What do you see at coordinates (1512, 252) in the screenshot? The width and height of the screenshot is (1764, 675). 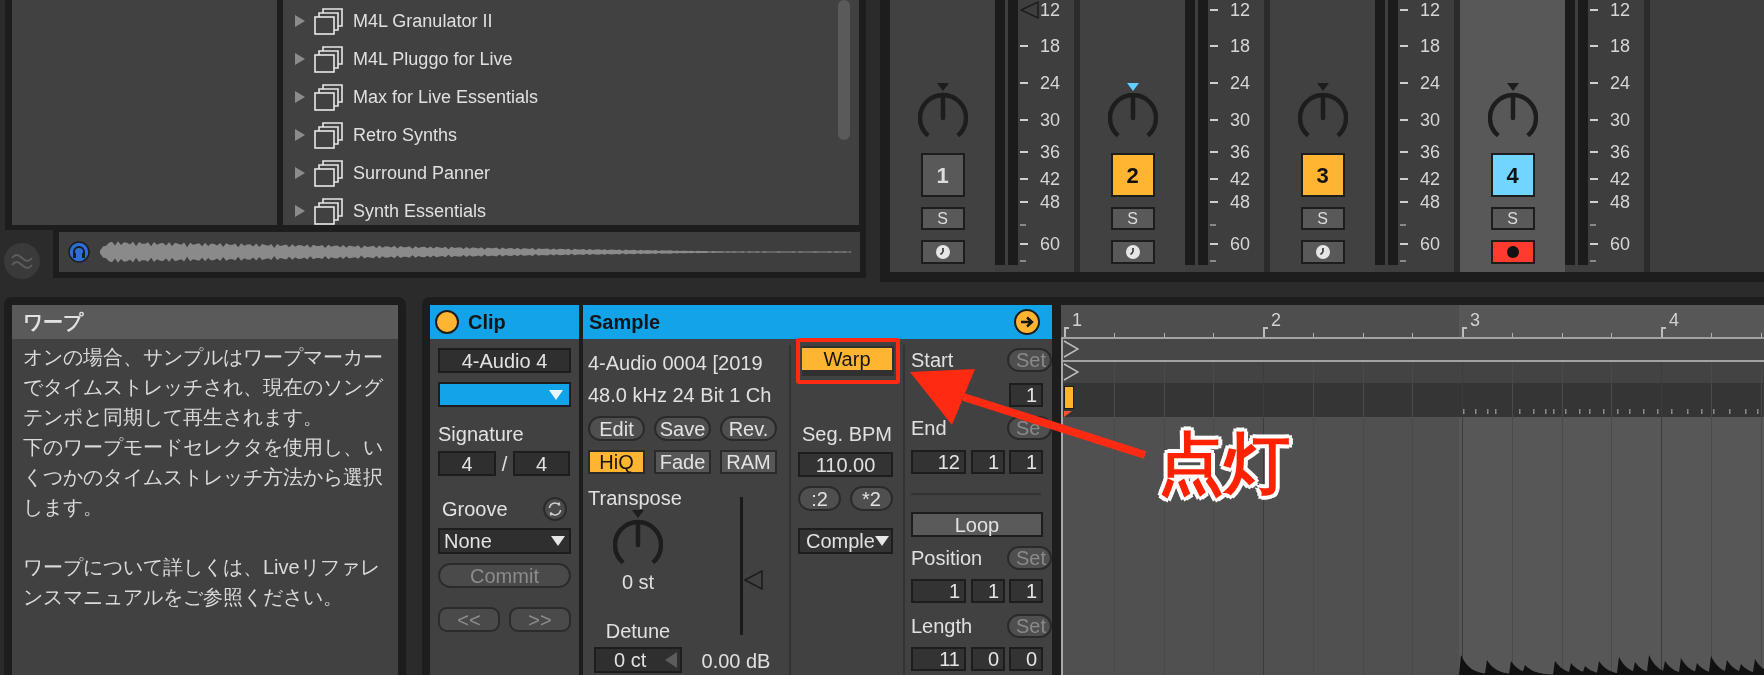 I see `record-dot-icon` at bounding box center [1512, 252].